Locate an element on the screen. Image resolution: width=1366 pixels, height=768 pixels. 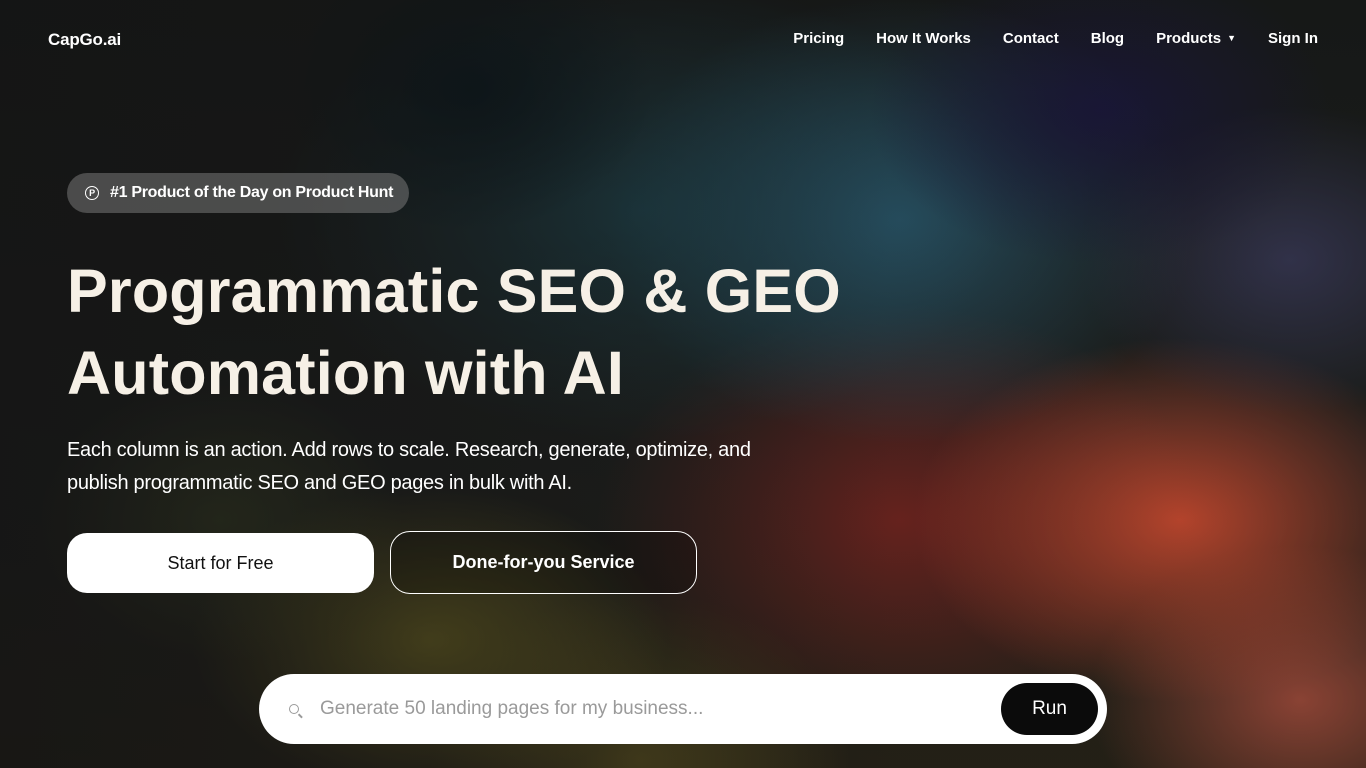
nav-item-sign-in: Sign In is located at coordinates (1293, 38).